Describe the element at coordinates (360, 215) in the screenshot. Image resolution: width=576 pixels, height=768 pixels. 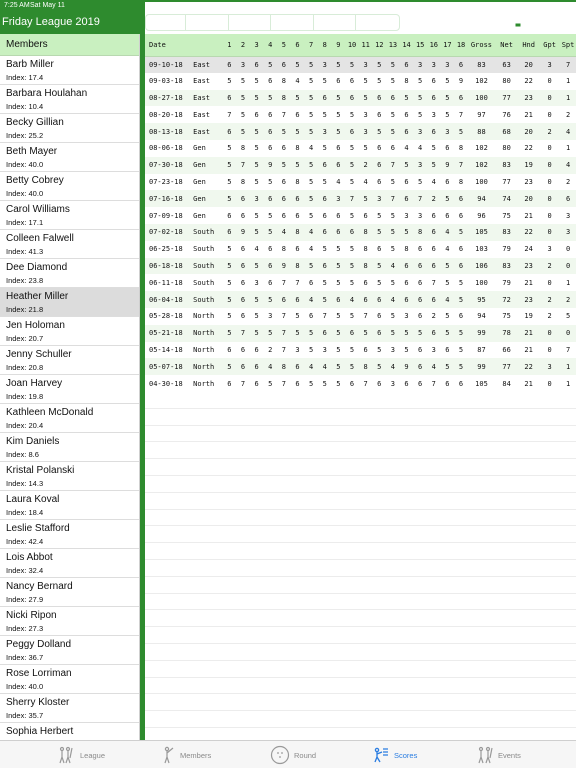
I see `table-row: 07-09-18 Gen 6 6 5 5 6 6 5 6 6 5 6 5 5 3 3 6 6 6 96 75 21 0 3` at that location.